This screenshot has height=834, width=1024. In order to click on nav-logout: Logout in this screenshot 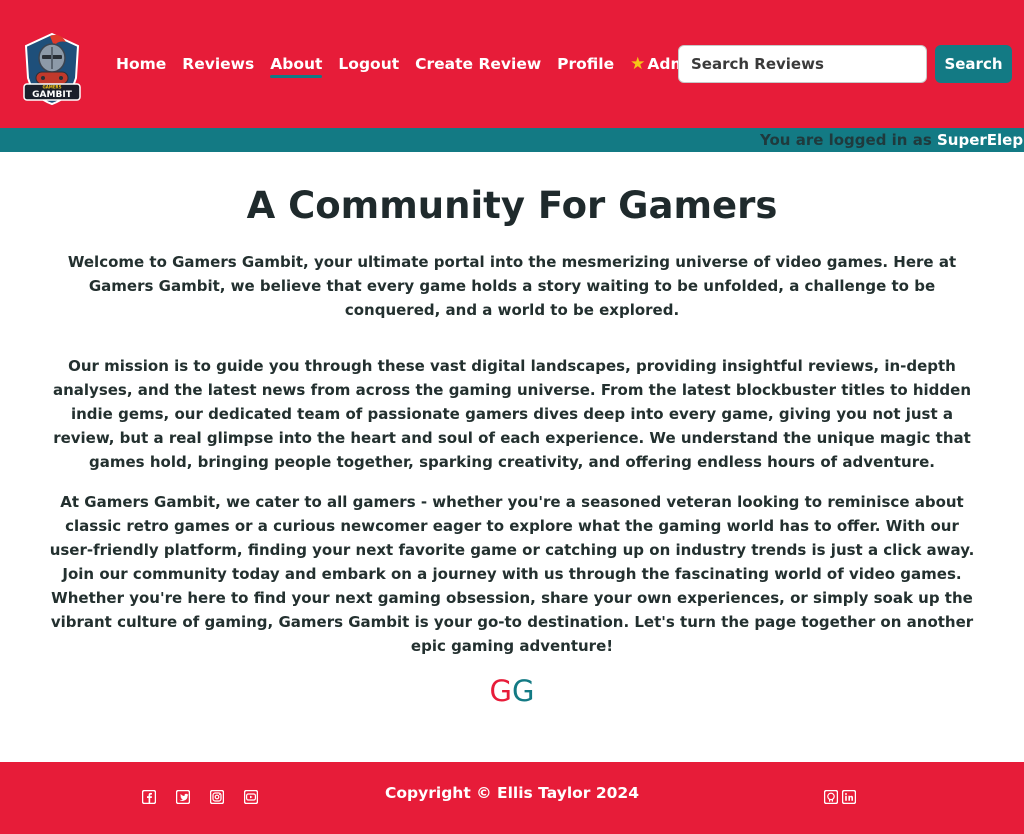, I will do `click(368, 64)`.